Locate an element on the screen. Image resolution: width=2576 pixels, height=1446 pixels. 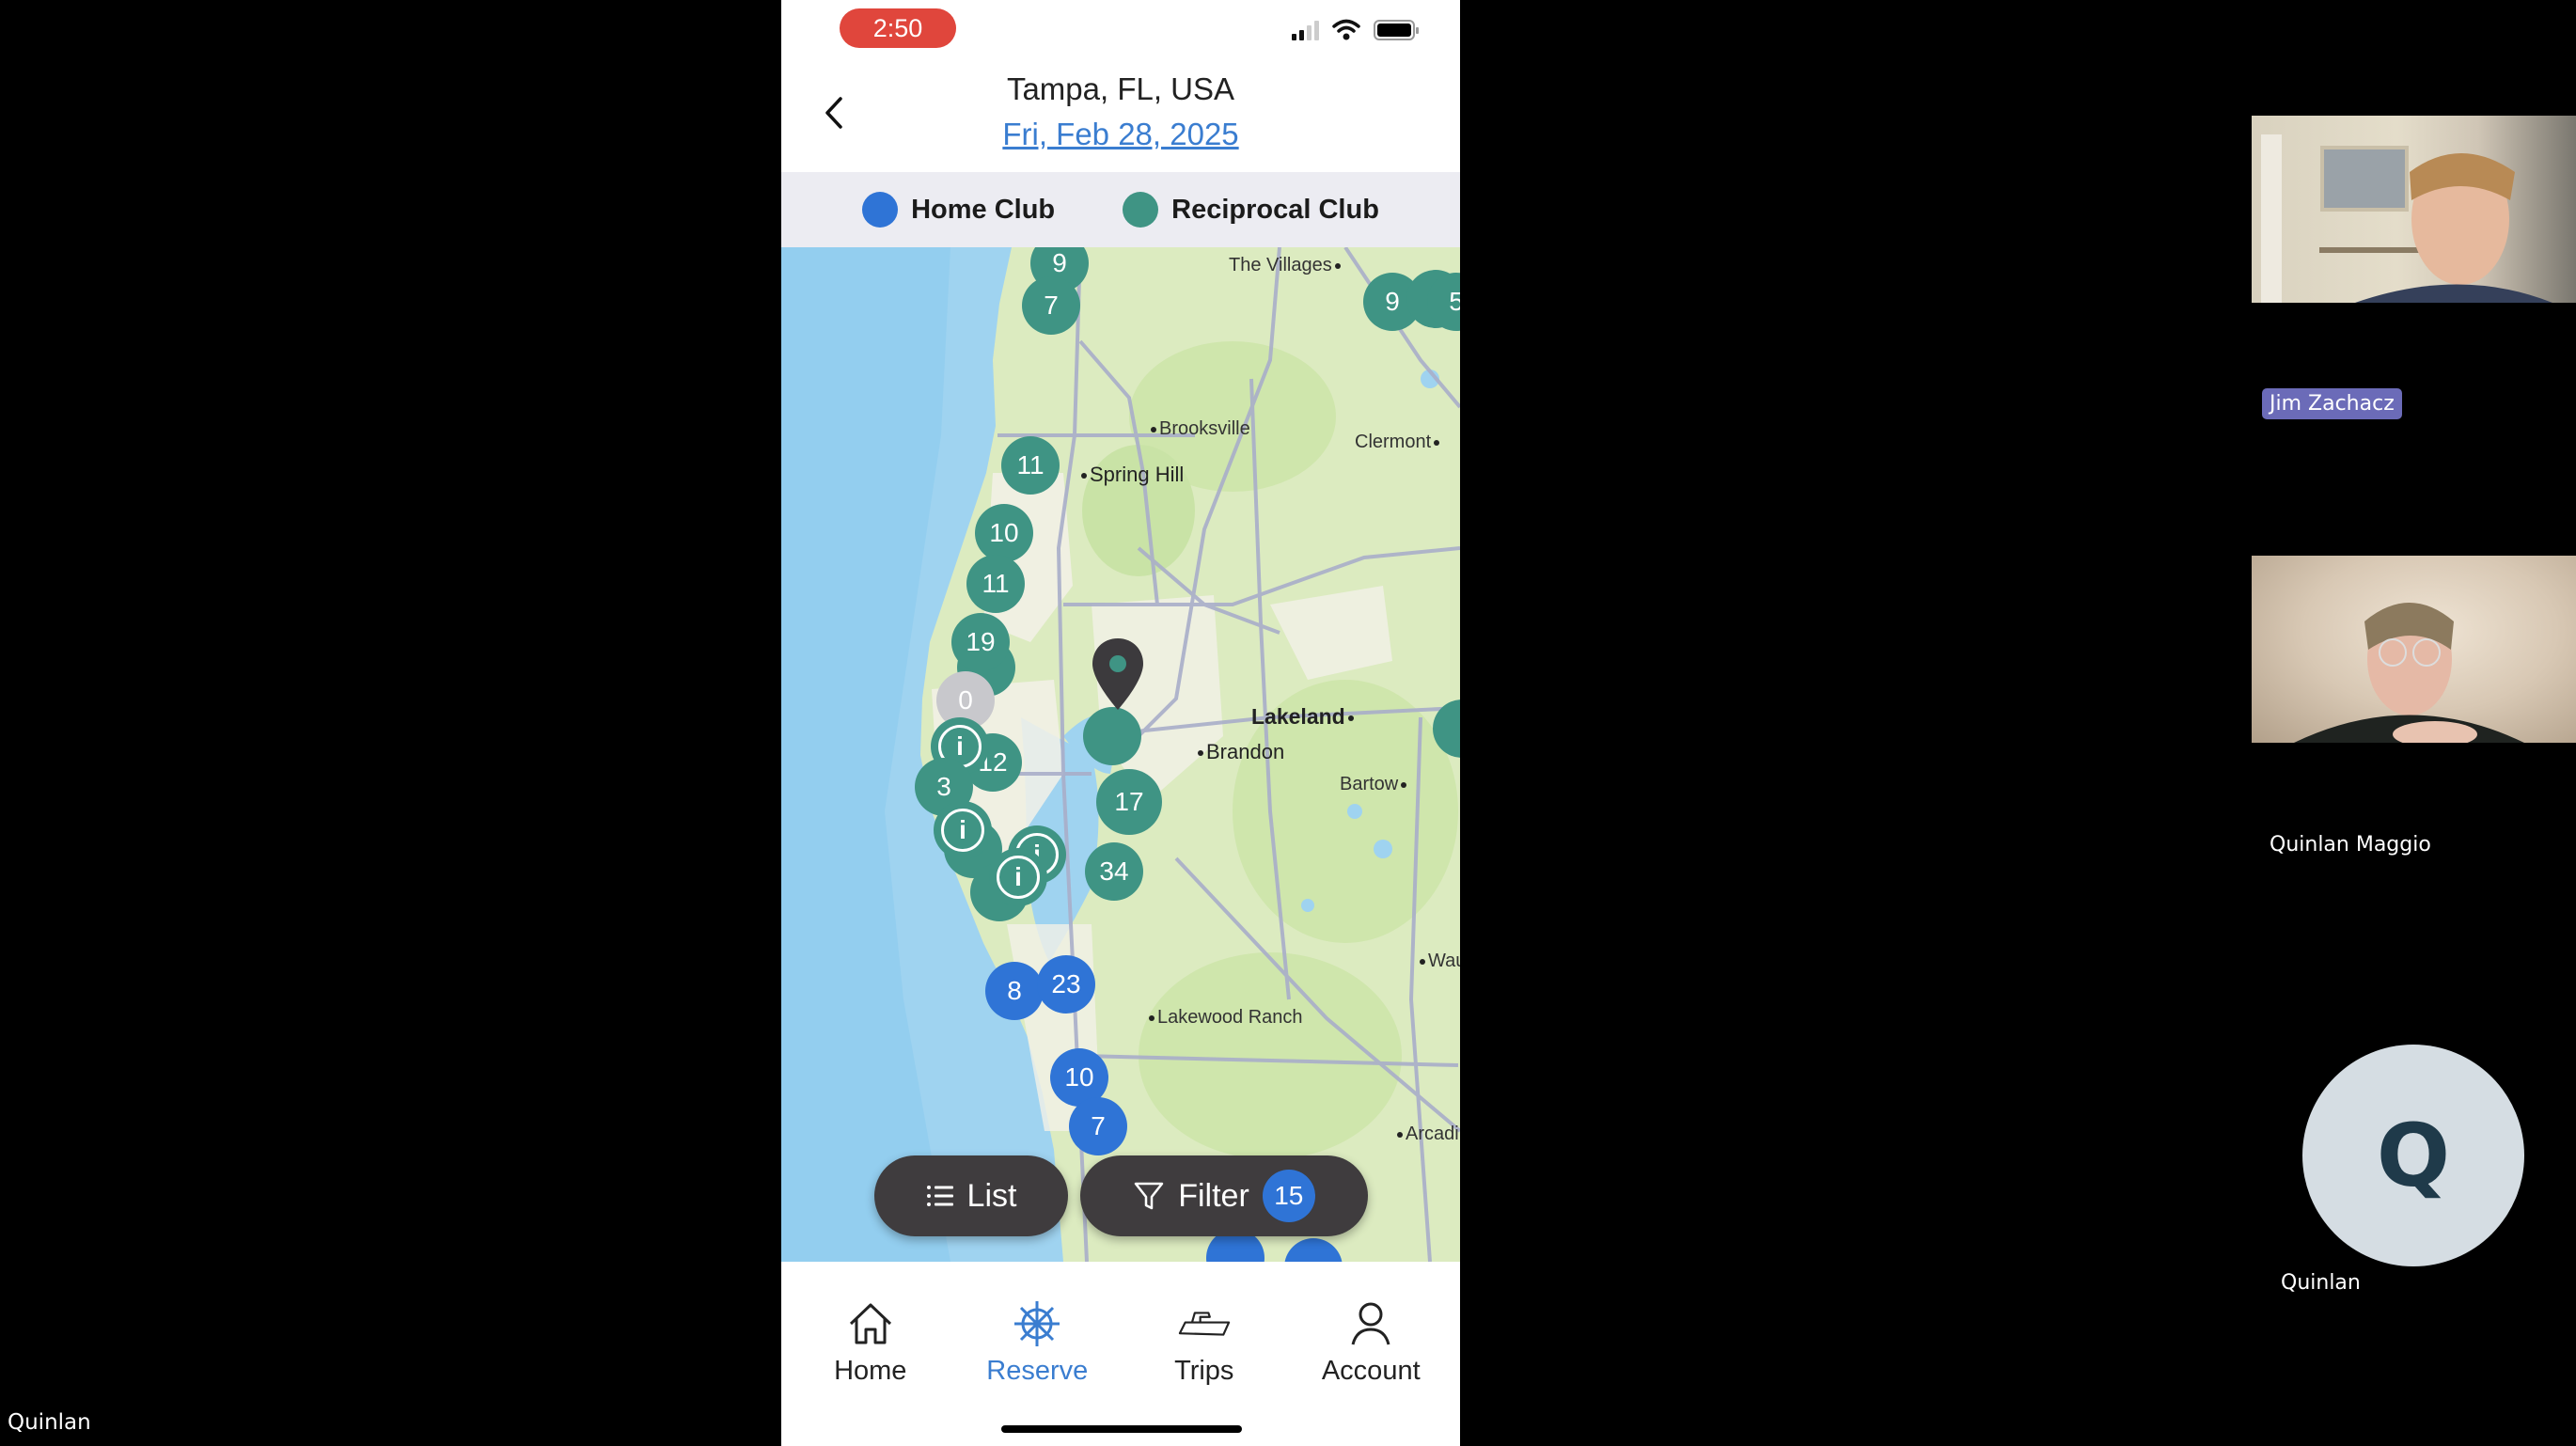
city-label: Brooksville is located at coordinates (1199, 429).